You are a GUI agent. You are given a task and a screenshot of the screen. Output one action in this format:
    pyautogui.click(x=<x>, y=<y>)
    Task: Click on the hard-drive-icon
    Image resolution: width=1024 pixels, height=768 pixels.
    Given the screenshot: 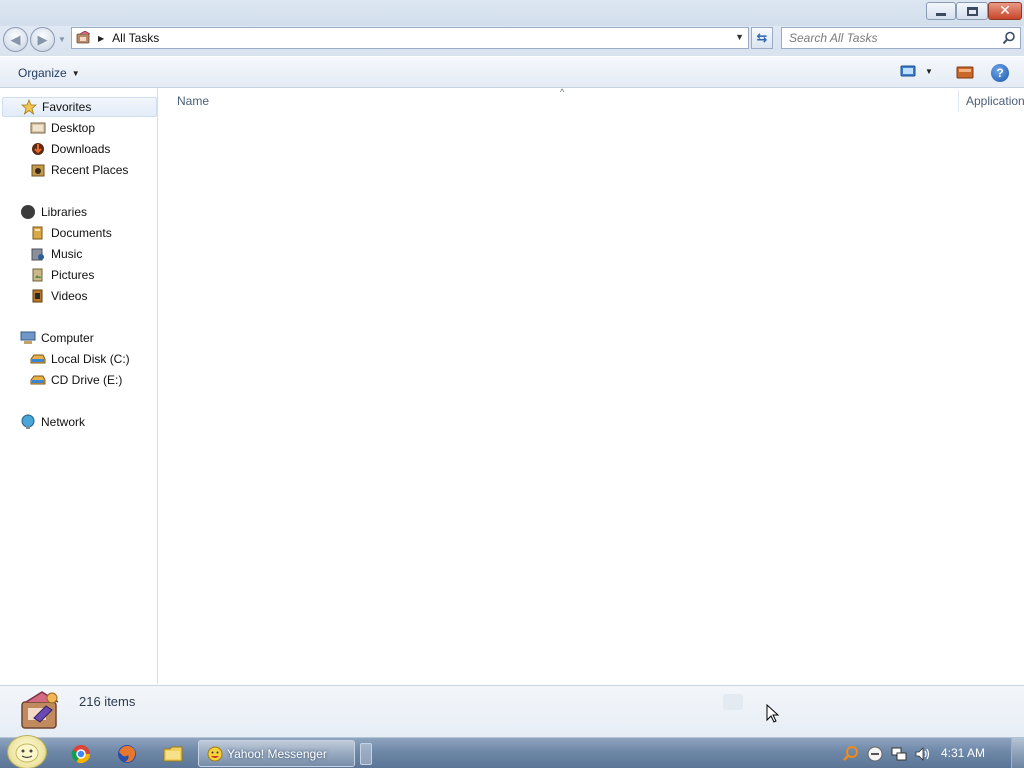 What is the action you would take?
    pyautogui.click(x=38, y=359)
    